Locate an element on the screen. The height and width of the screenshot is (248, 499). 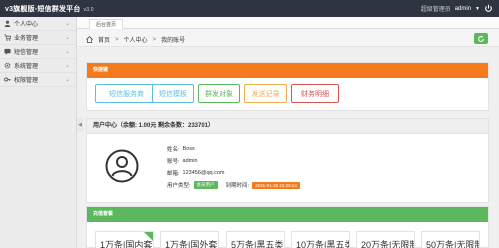
package-label: 1万条|国内套 is located at coordinates (126, 244).